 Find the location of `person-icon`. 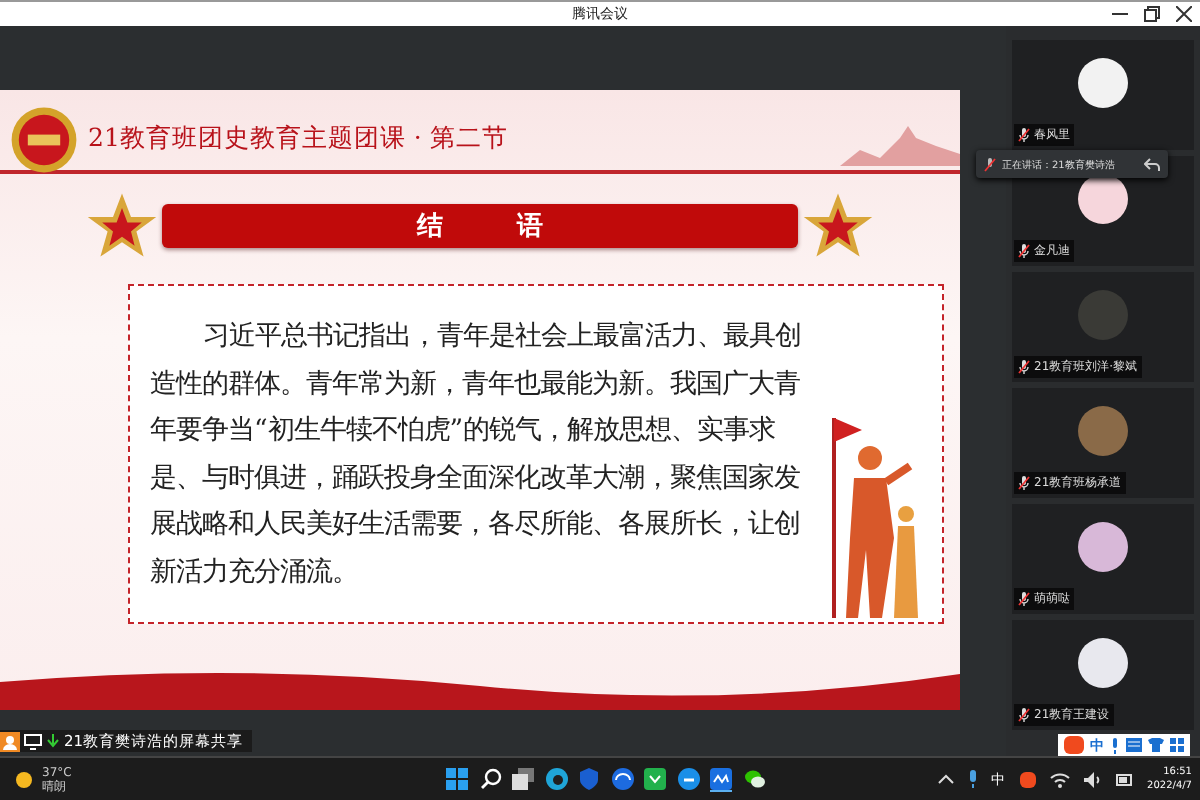

person-icon is located at coordinates (10, 741).